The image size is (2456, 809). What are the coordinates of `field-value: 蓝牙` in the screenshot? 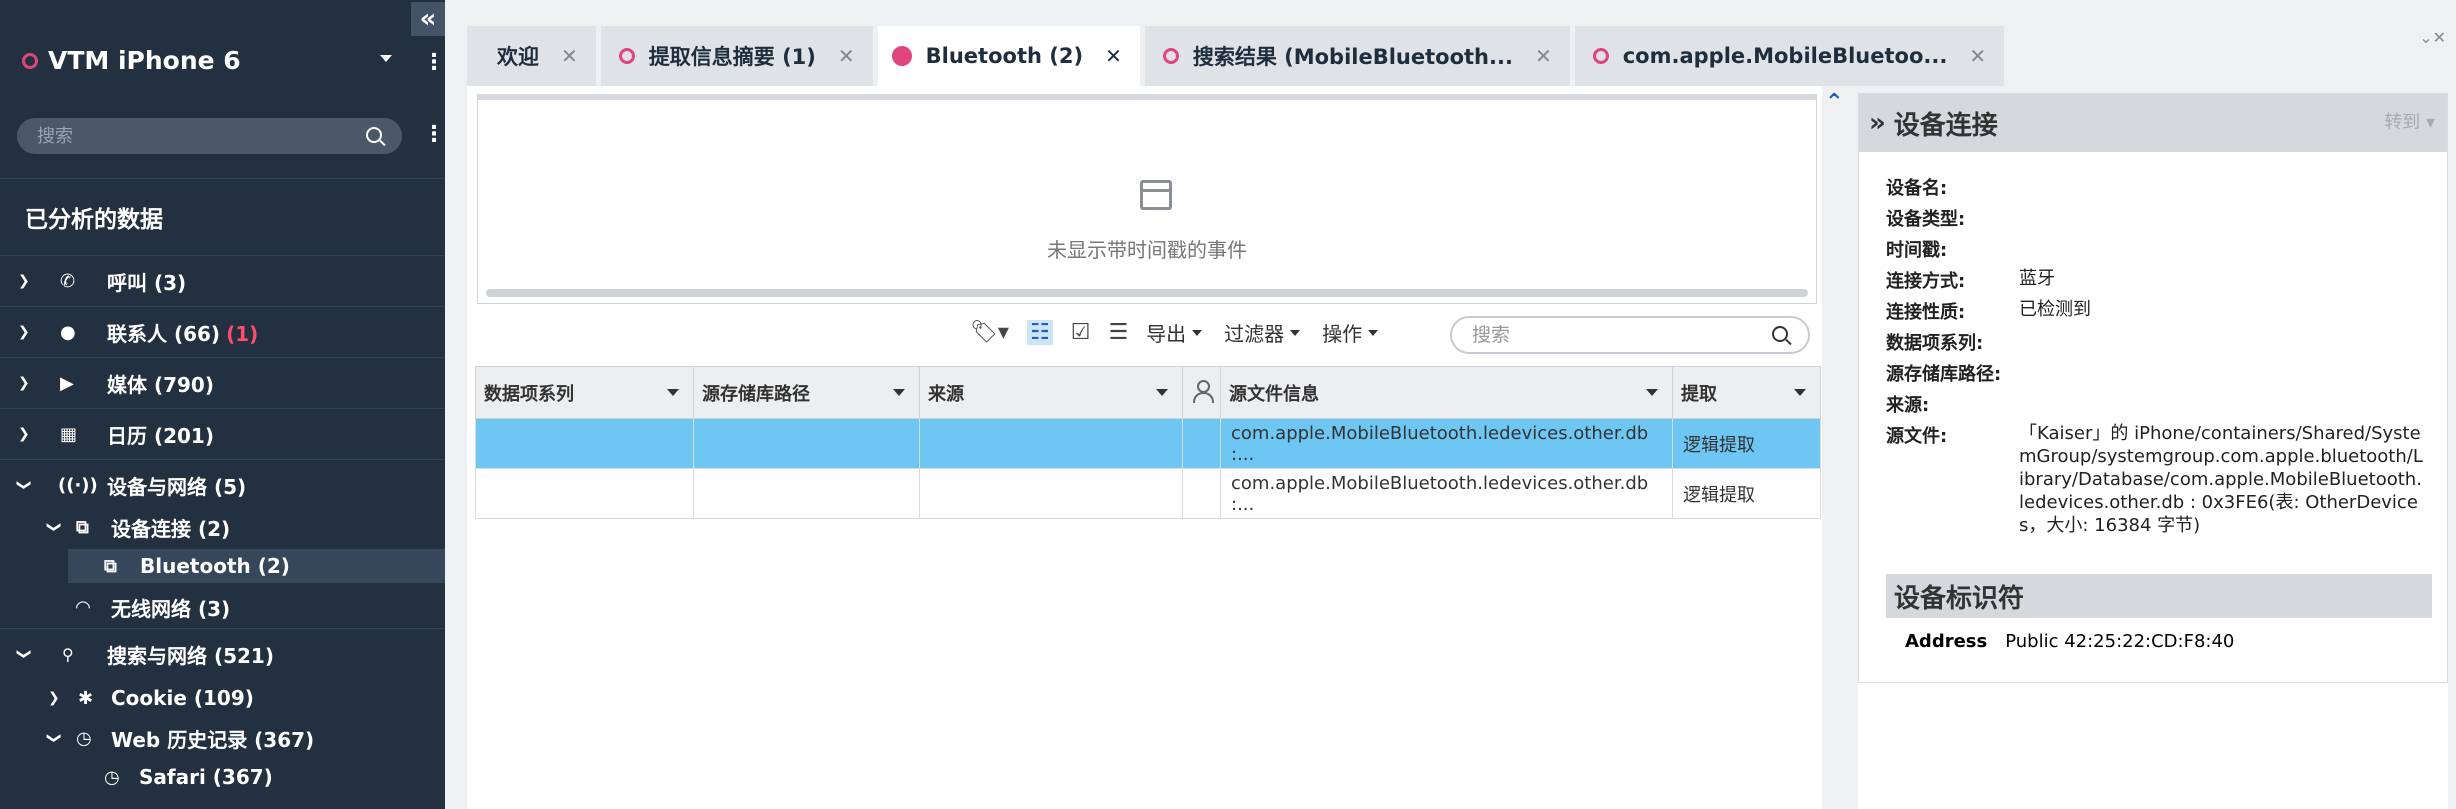 It's located at (2037, 278).